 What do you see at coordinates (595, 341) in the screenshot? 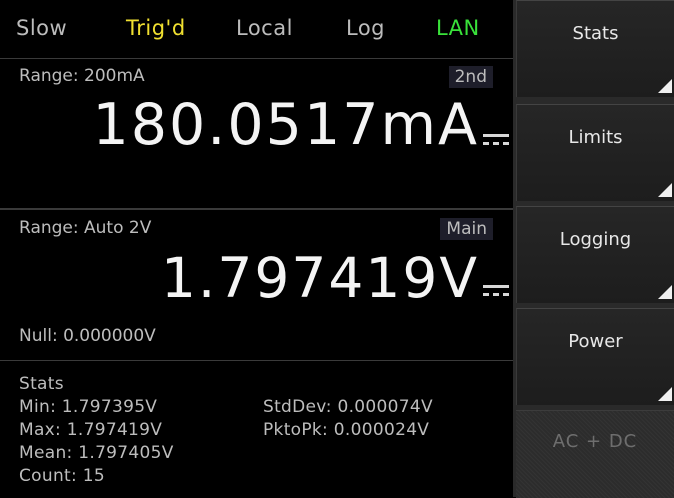
I see `power-softkey-label: Power` at bounding box center [595, 341].